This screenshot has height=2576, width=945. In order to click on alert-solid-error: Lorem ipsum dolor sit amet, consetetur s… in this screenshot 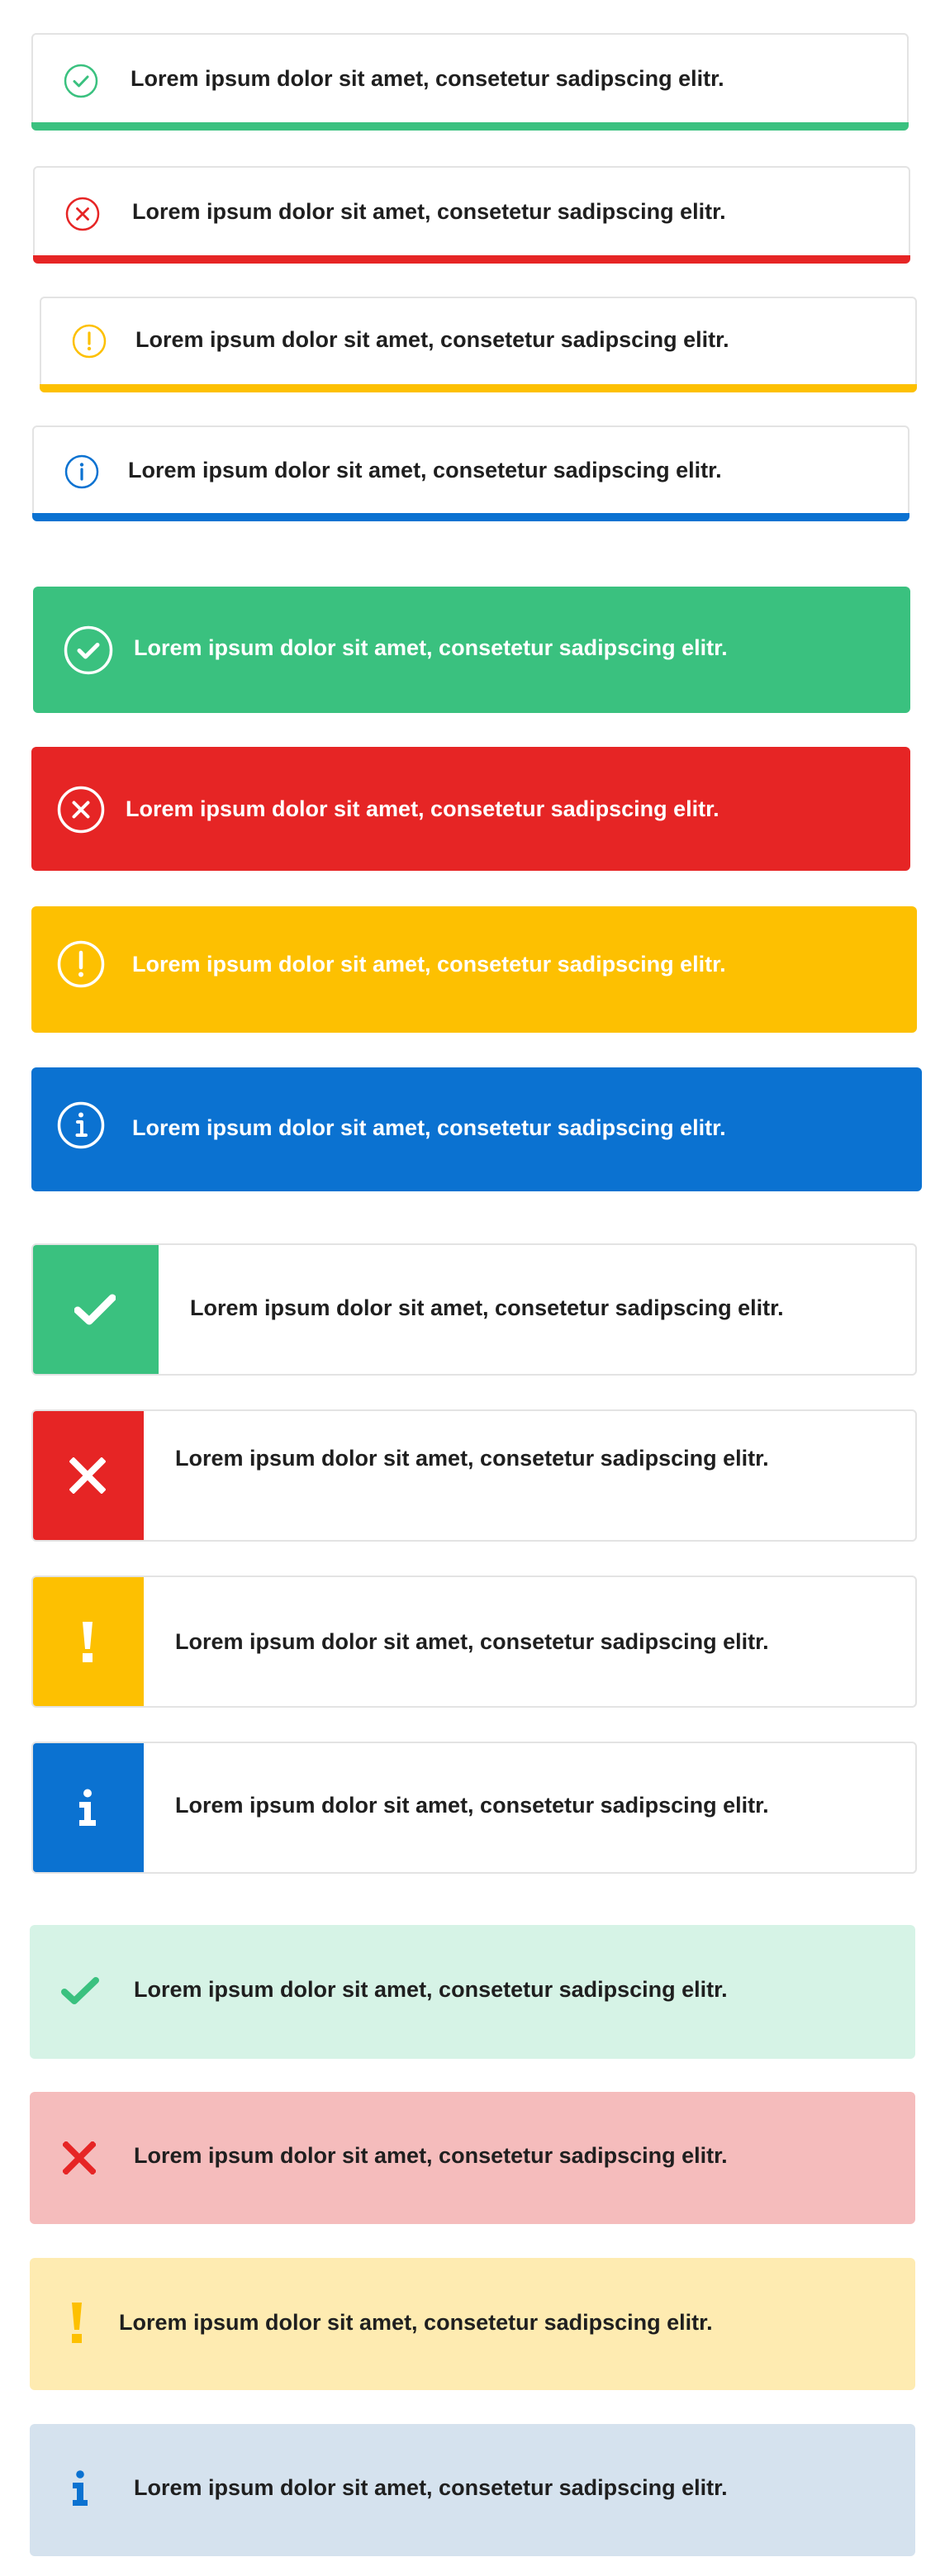, I will do `click(470, 809)`.